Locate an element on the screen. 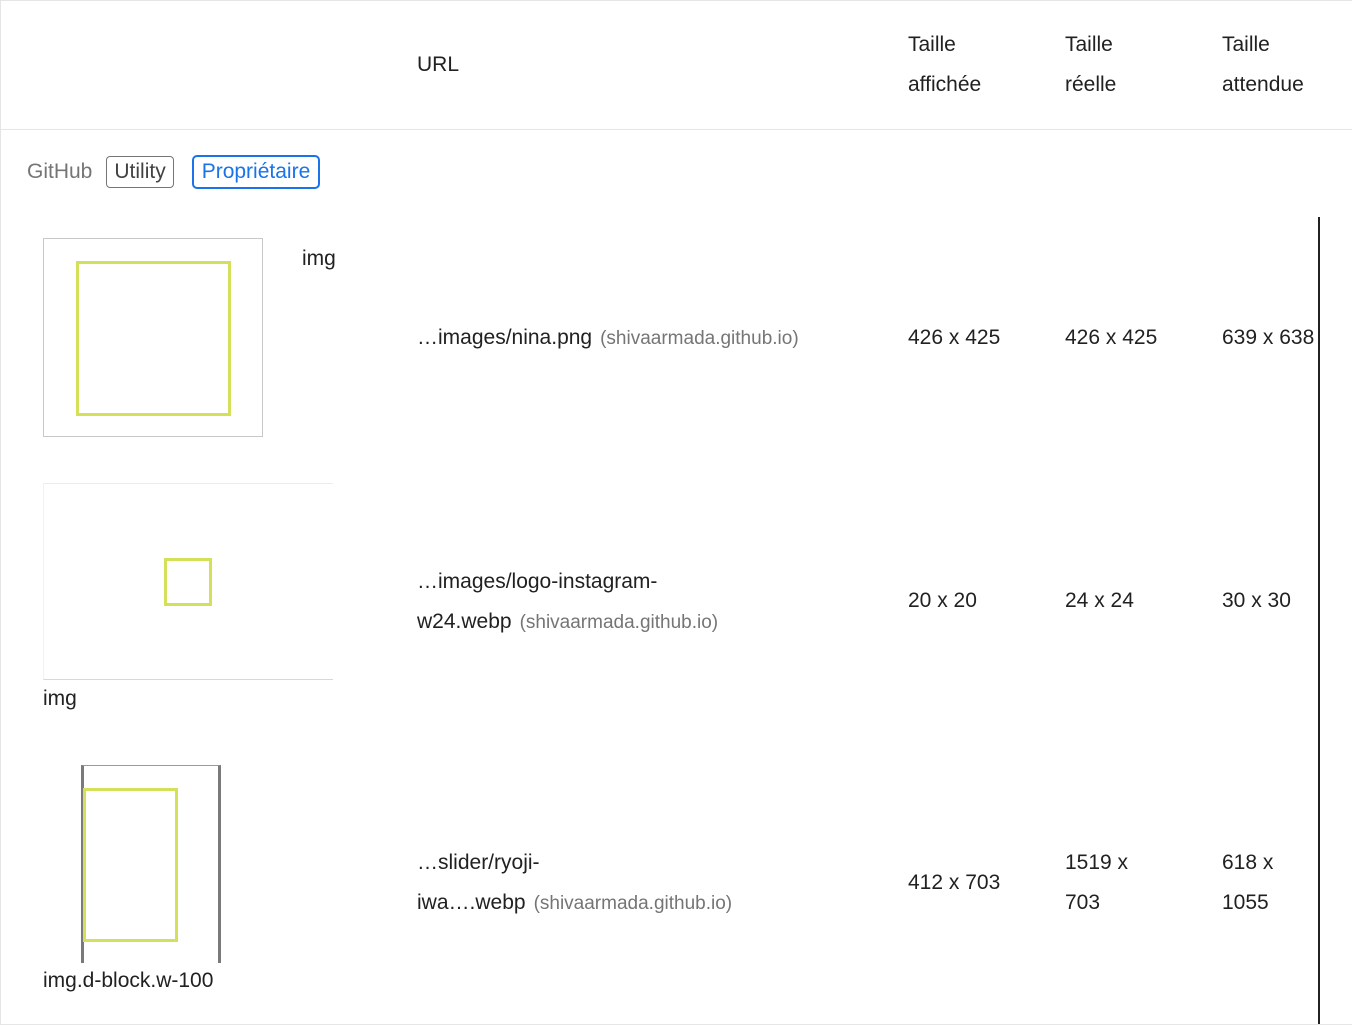 The width and height of the screenshot is (1352, 1025). header-actual-line2: réelle is located at coordinates (1091, 84).